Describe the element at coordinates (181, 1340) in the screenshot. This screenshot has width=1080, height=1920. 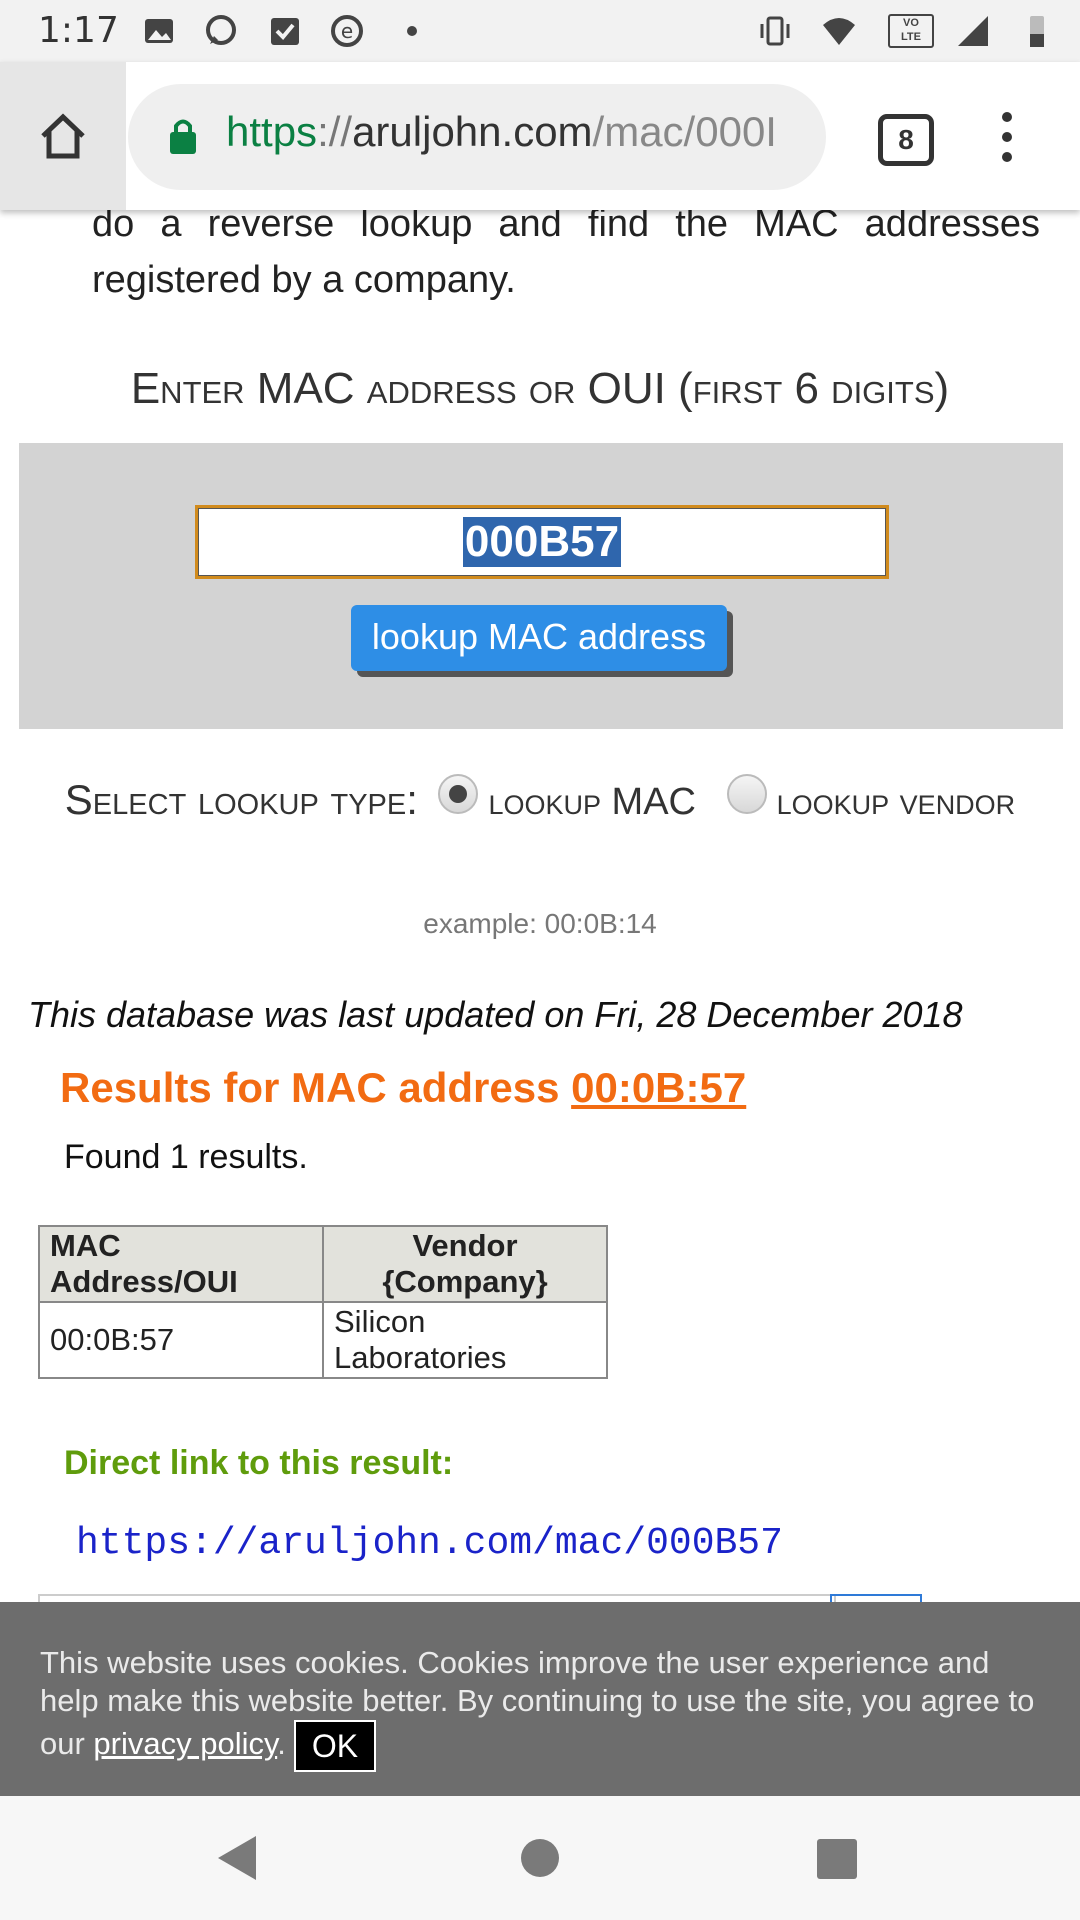
I see `table-cell-mac: 00:0B:57` at that location.